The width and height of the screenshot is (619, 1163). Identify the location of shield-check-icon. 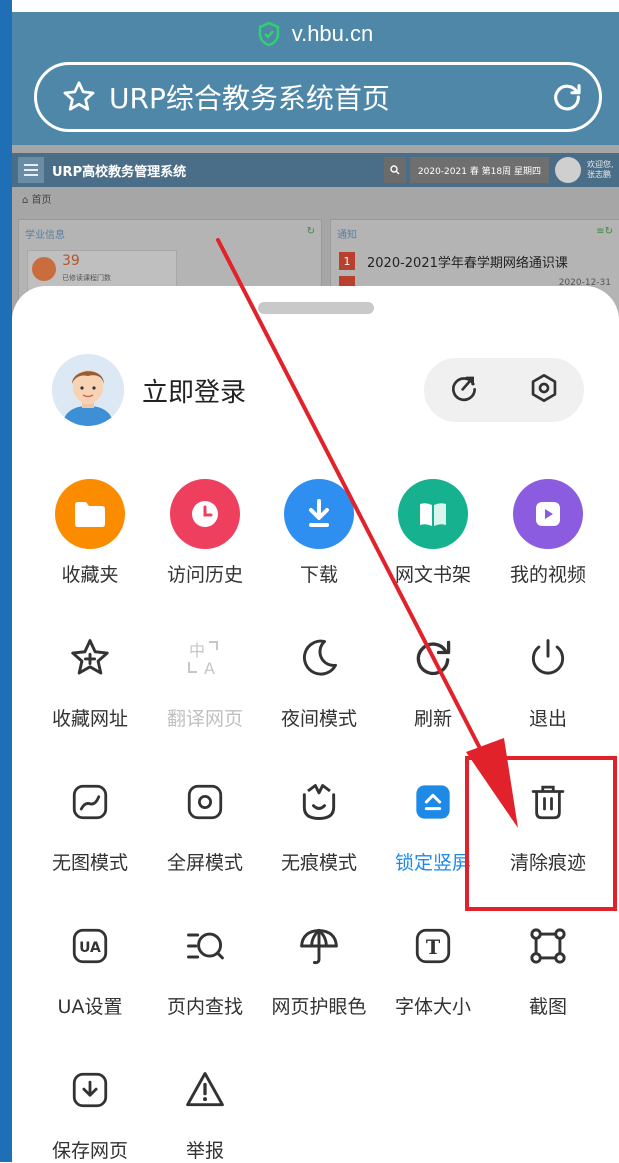
(268, 34).